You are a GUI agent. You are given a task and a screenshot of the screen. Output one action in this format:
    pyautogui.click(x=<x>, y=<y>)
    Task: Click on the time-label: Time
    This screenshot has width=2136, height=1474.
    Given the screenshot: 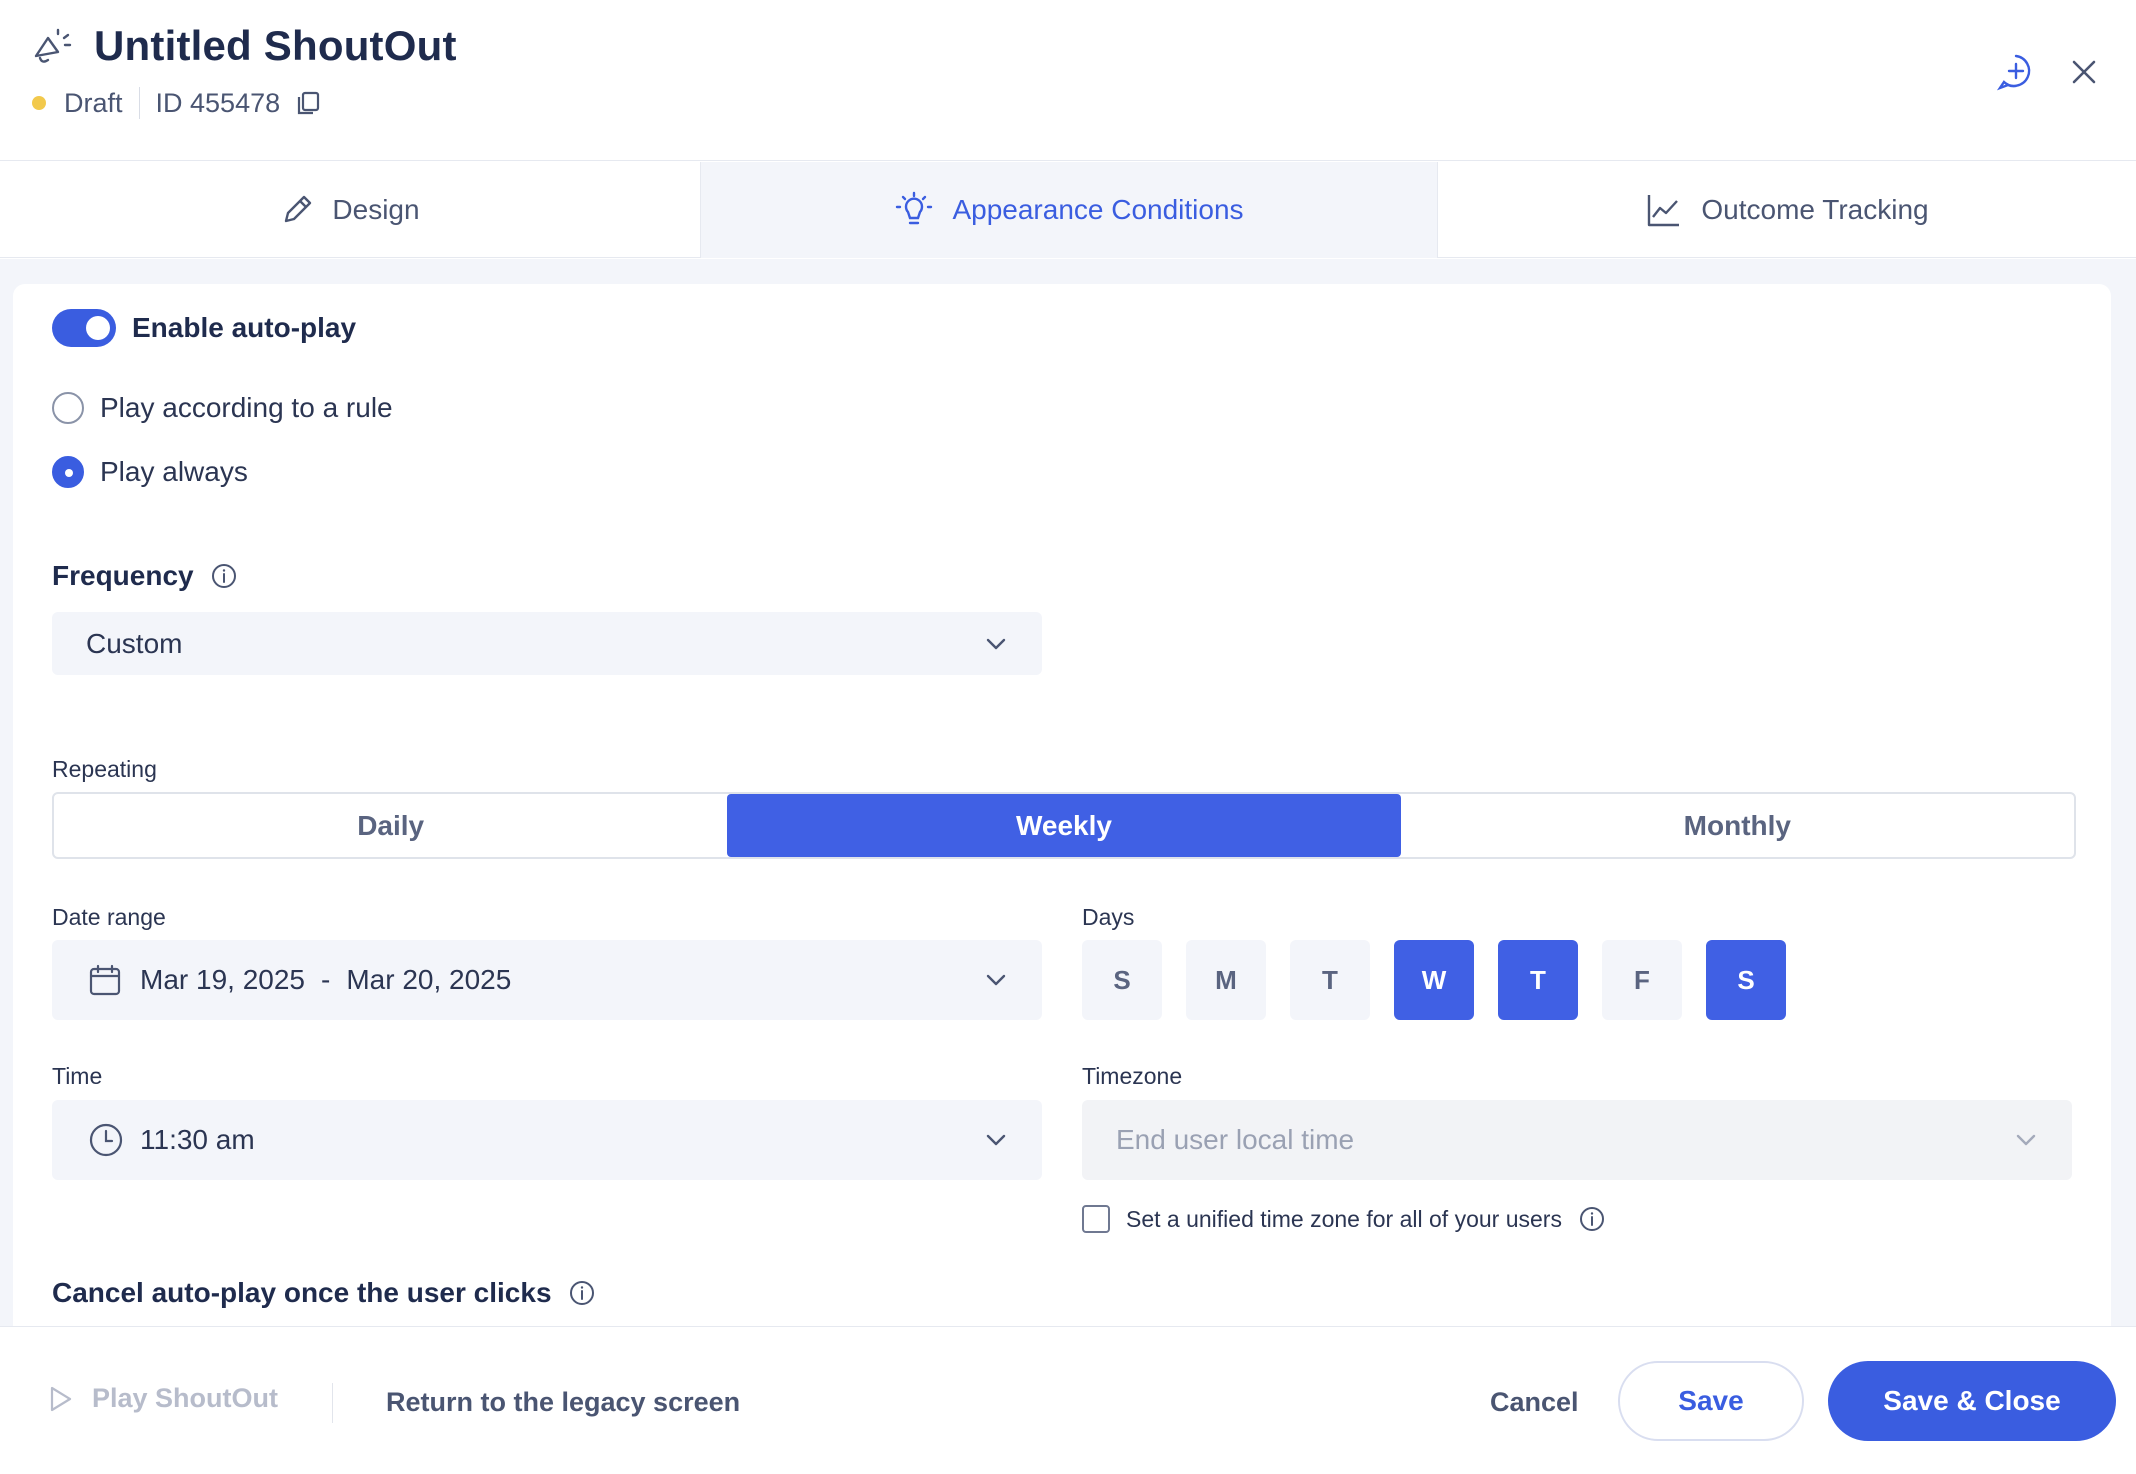 What is the action you would take?
    pyautogui.click(x=77, y=1076)
    